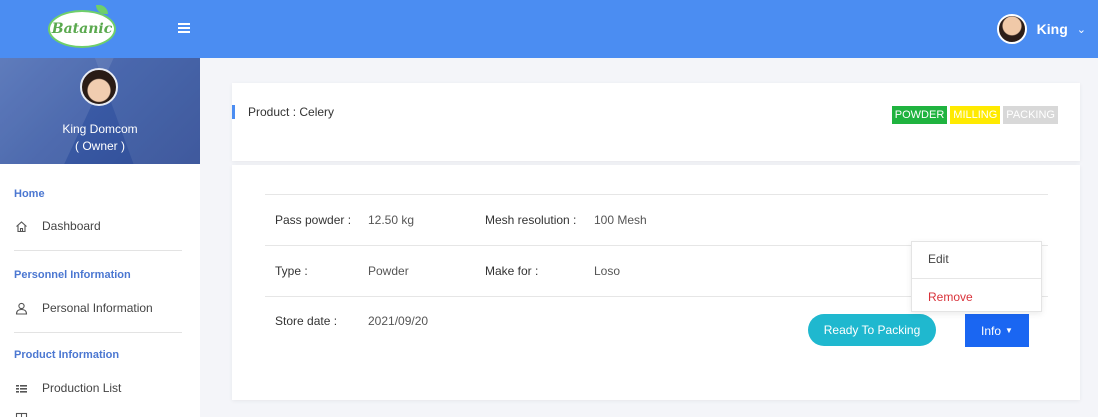 The width and height of the screenshot is (1098, 417). Describe the element at coordinates (21, 226) in the screenshot. I see `home-icon` at that location.